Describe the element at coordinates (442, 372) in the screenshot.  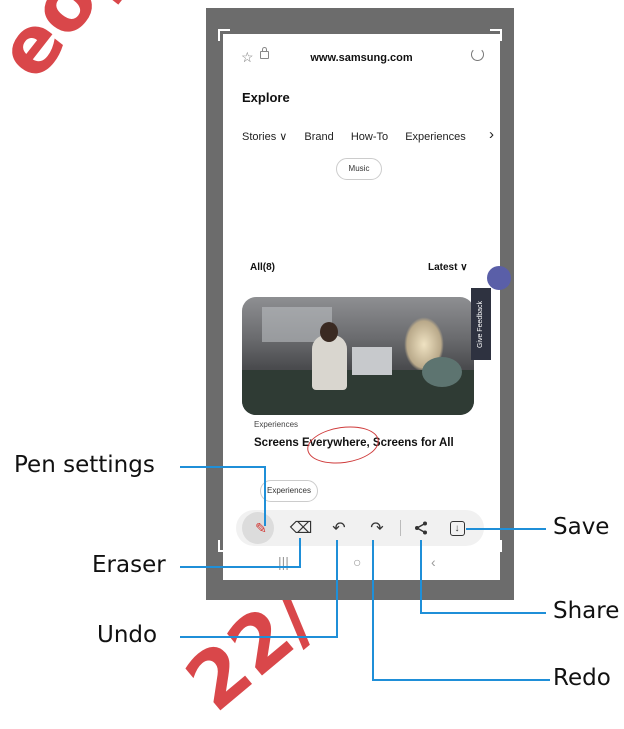
I see `plant-shape` at that location.